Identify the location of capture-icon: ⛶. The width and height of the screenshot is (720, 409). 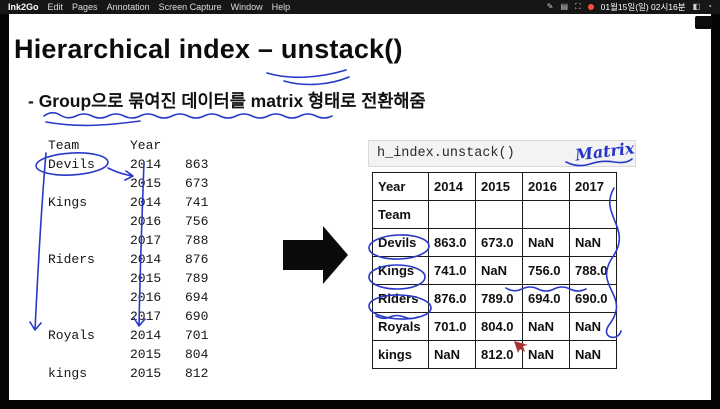
(578, 7).